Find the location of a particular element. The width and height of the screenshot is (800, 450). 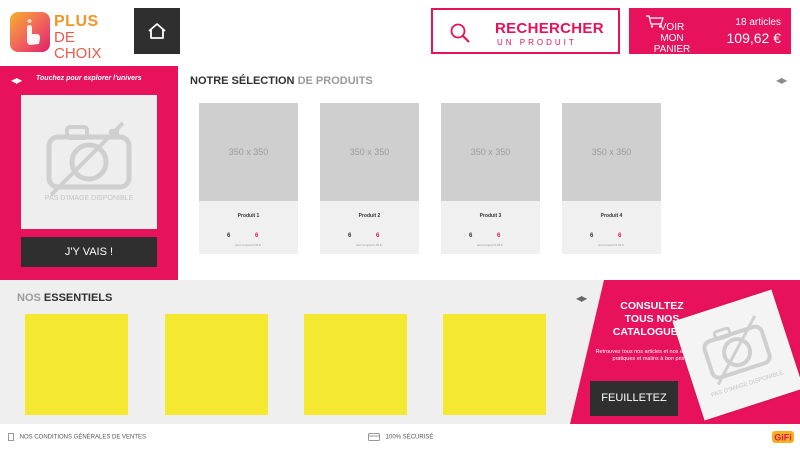

search-button: RECHERCHER UN PRODUIT is located at coordinates (525, 31).